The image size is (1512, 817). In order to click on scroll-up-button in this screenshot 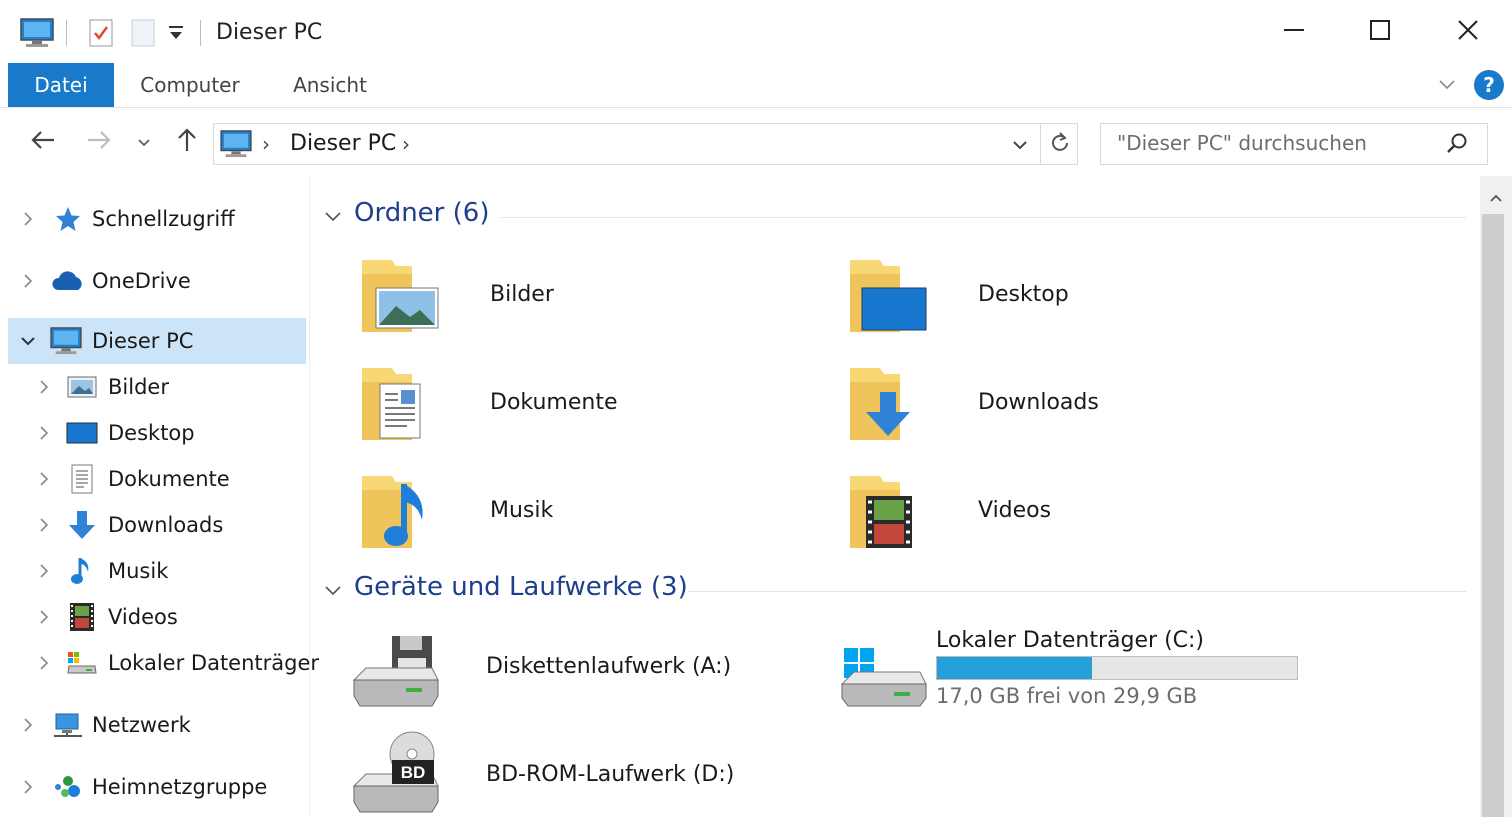, I will do `click(1496, 197)`.